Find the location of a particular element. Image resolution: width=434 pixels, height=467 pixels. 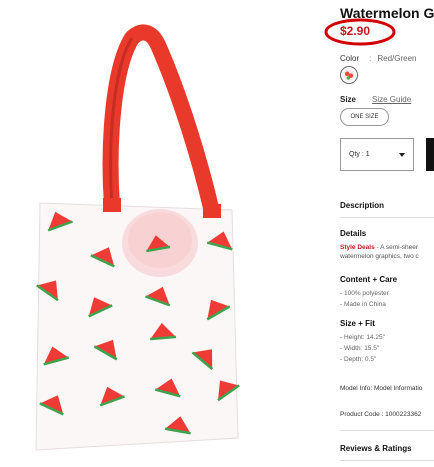

color-label: Color is located at coordinates (350, 58).